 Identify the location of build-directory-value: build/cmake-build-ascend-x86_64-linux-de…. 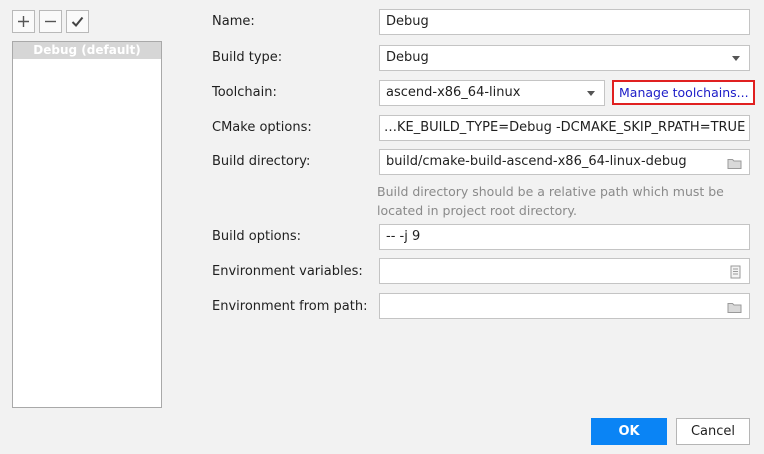
(536, 161).